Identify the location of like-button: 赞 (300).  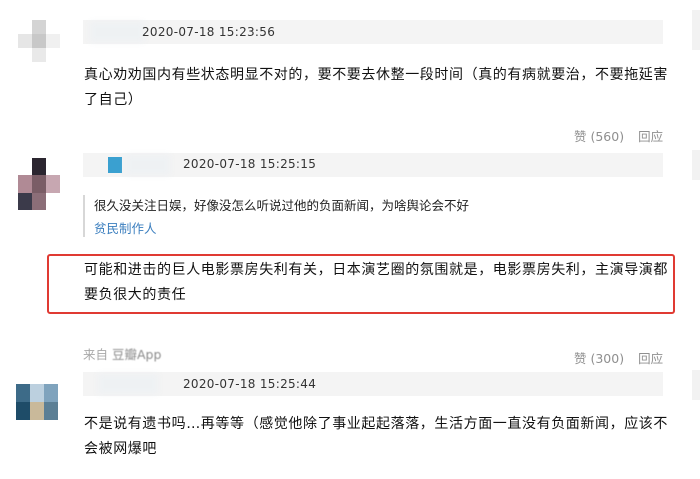
(599, 357).